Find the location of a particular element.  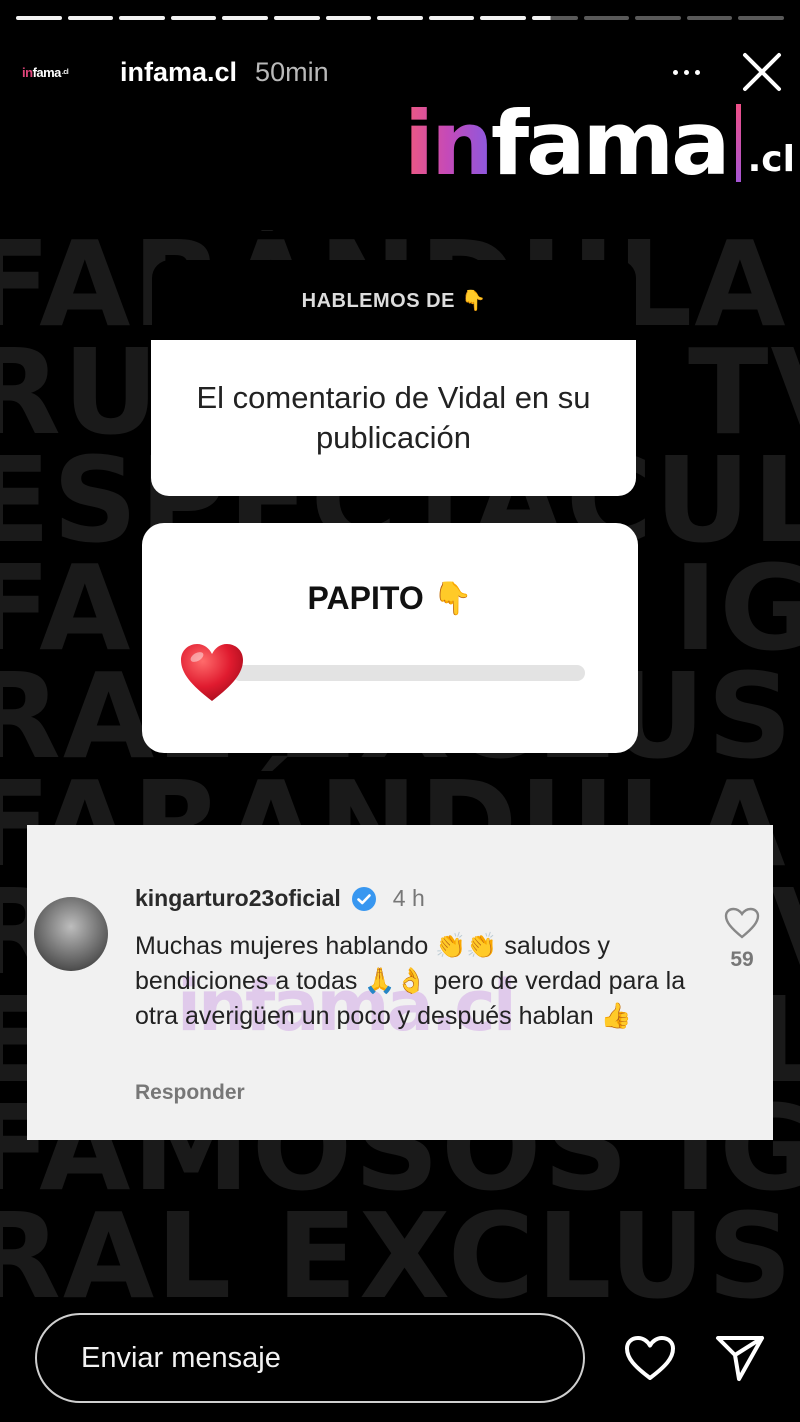

logo-divider is located at coordinates (738, 143).